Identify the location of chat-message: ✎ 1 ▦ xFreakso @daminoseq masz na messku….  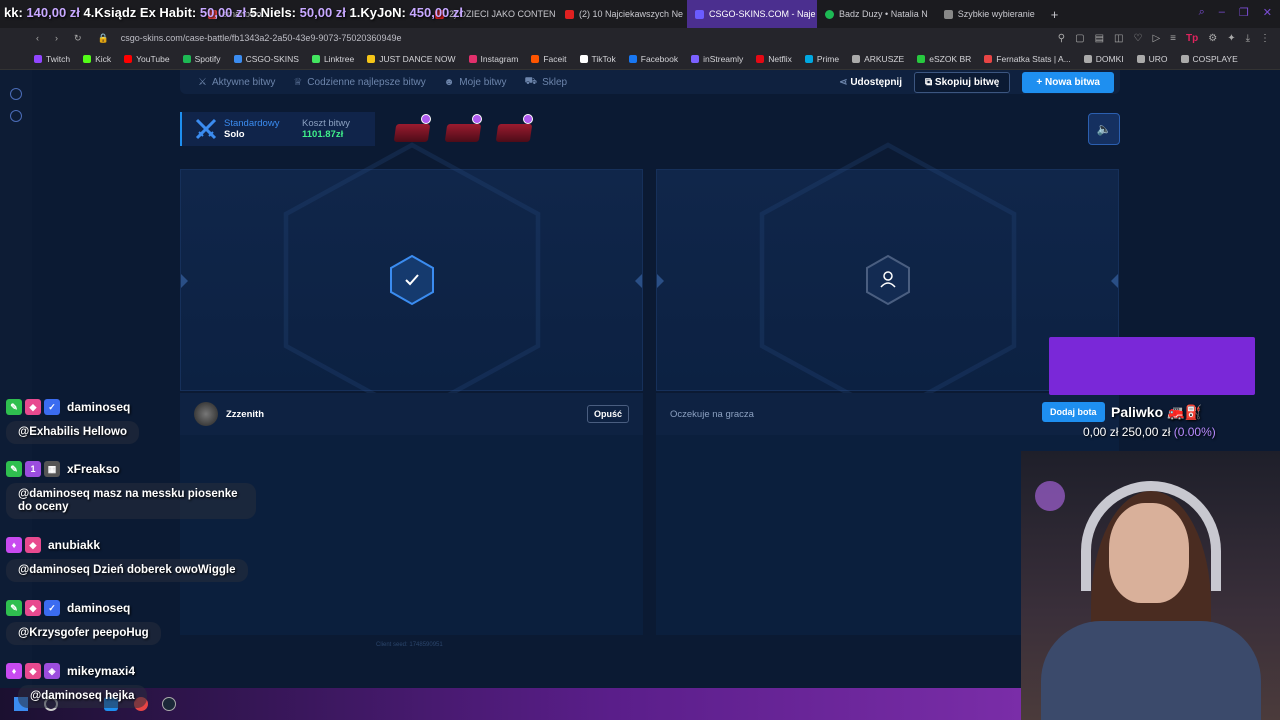
(131, 488).